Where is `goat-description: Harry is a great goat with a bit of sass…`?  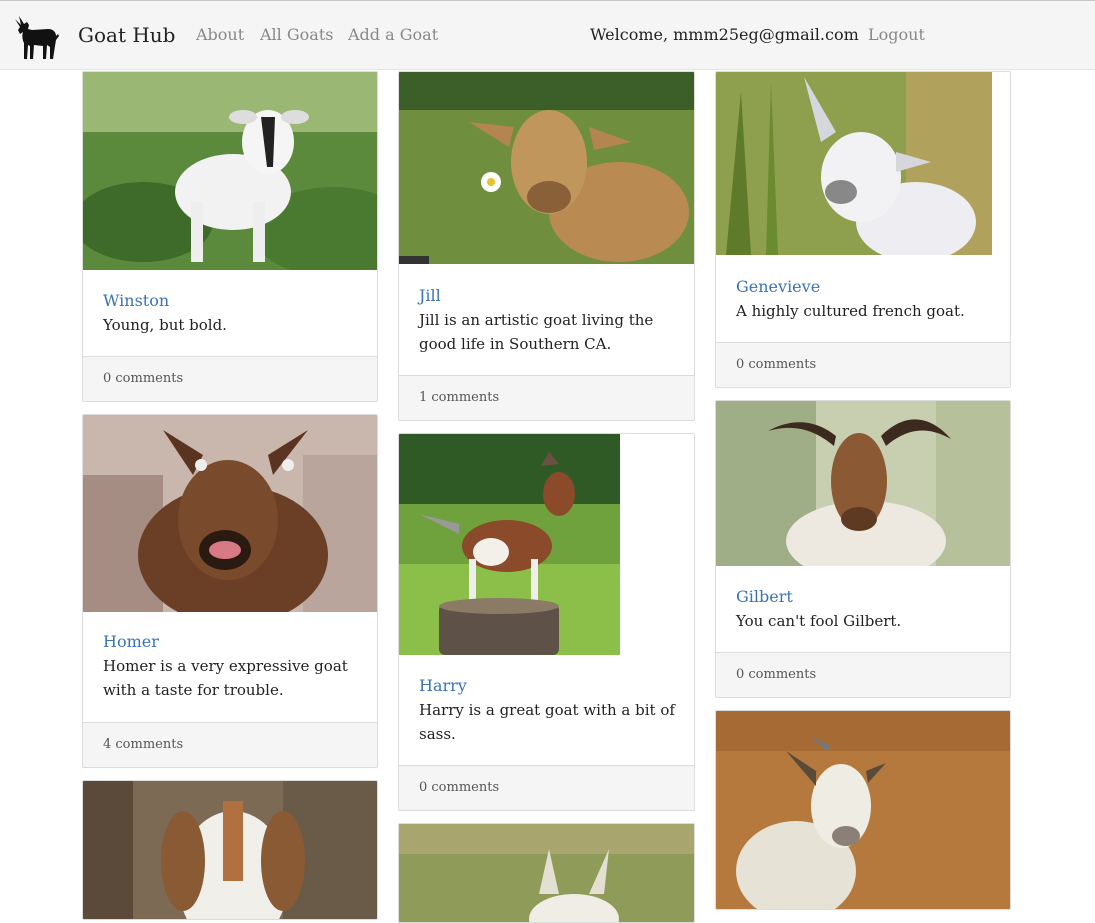 goat-description: Harry is a great goat with a bit of sass… is located at coordinates (547, 722).